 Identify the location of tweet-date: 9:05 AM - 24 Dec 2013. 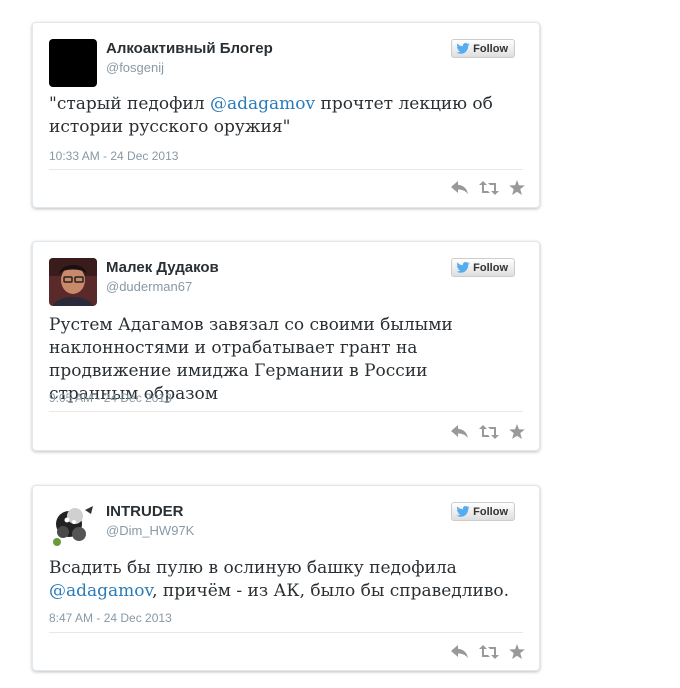
(110, 398).